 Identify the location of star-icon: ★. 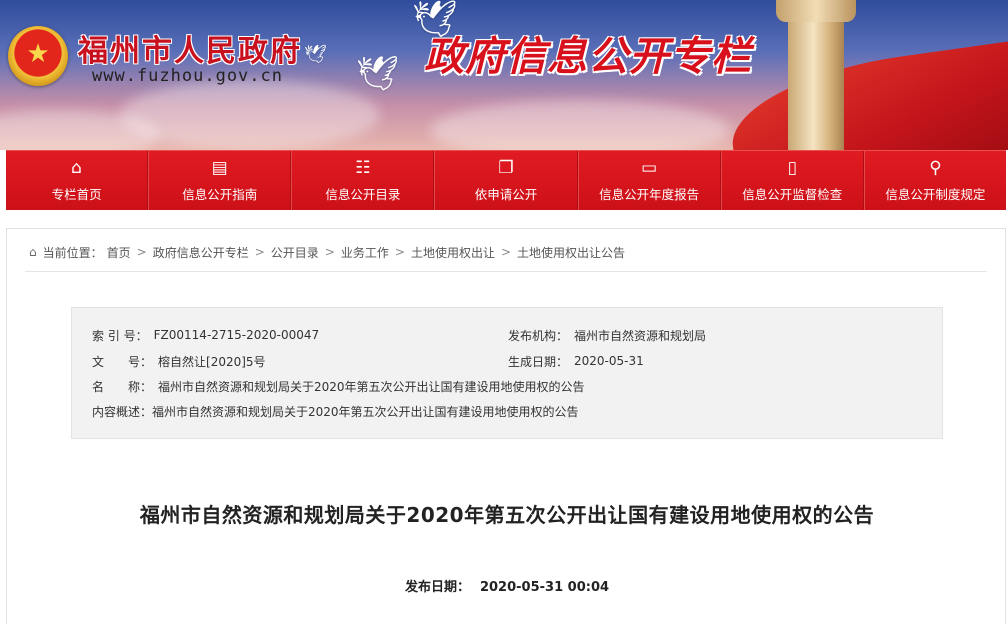
(38, 54).